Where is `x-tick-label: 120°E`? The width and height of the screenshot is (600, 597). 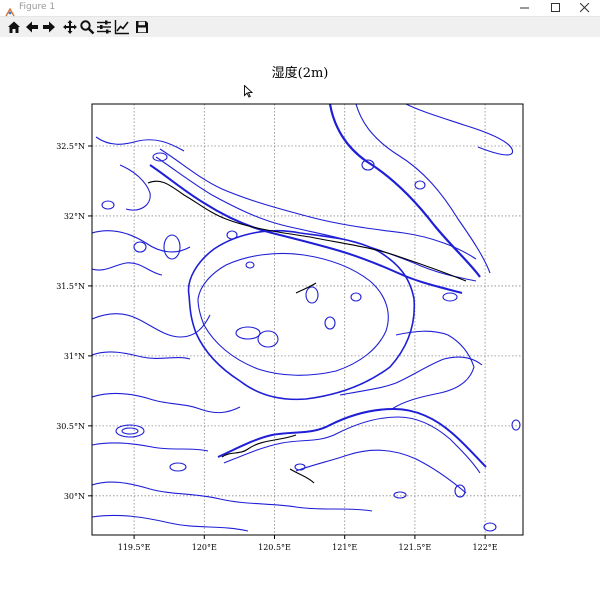
x-tick-label: 120°E is located at coordinates (204, 547).